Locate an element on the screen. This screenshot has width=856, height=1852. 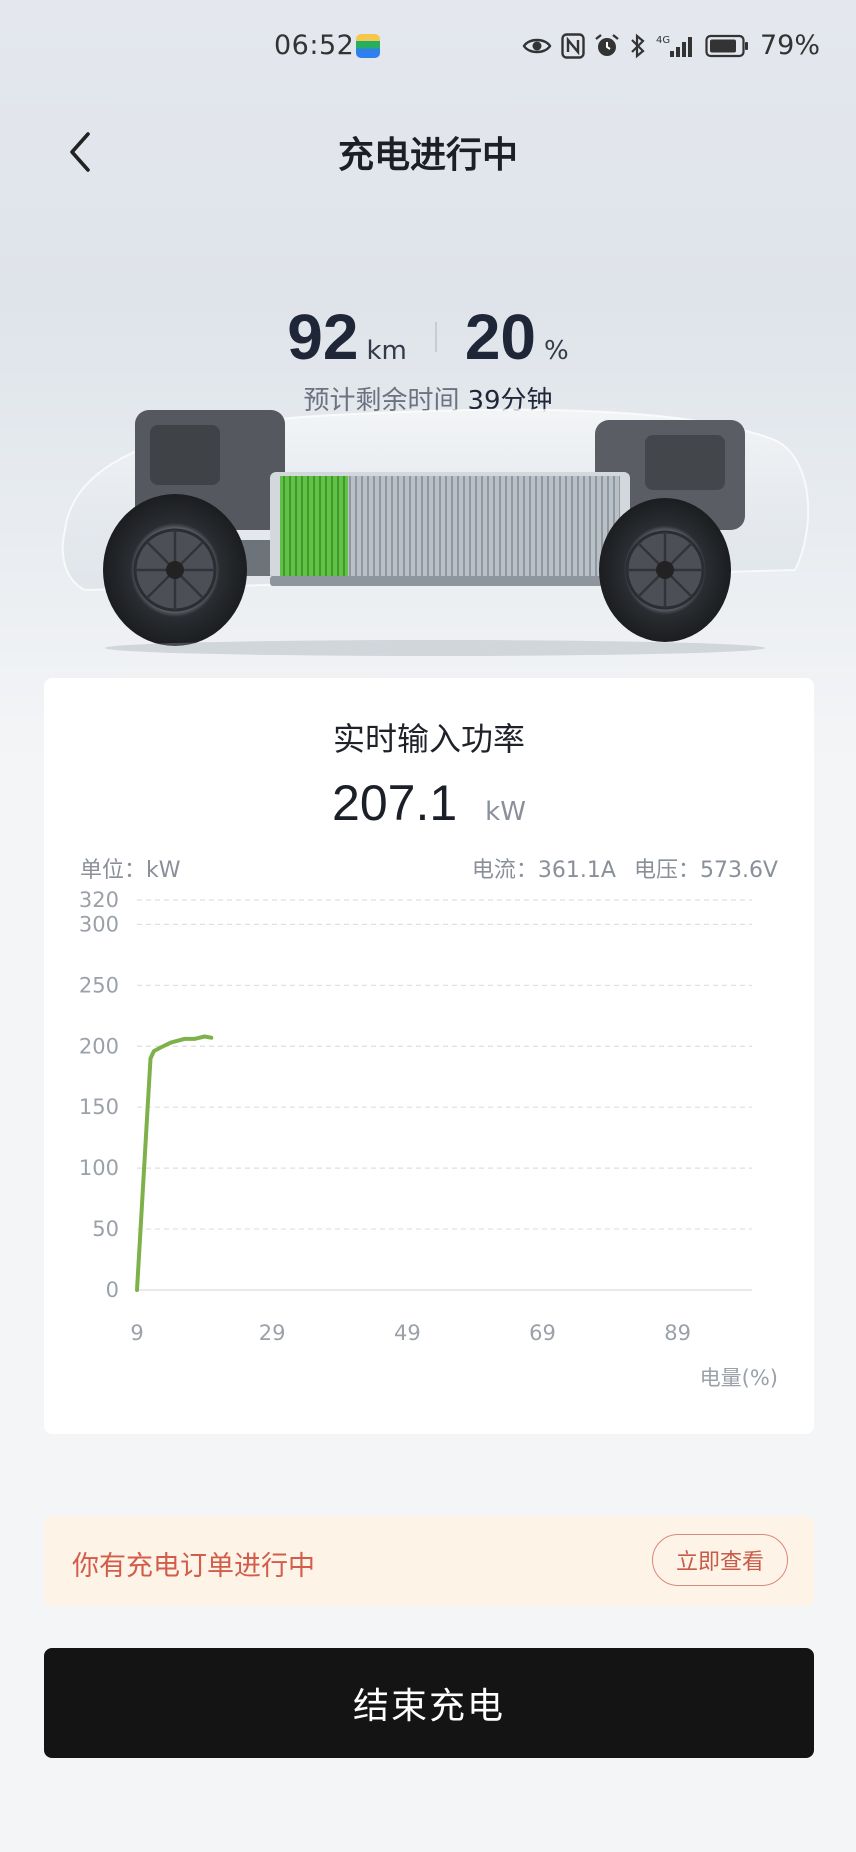
view-order-button: 立即查看 is located at coordinates (720, 1560).